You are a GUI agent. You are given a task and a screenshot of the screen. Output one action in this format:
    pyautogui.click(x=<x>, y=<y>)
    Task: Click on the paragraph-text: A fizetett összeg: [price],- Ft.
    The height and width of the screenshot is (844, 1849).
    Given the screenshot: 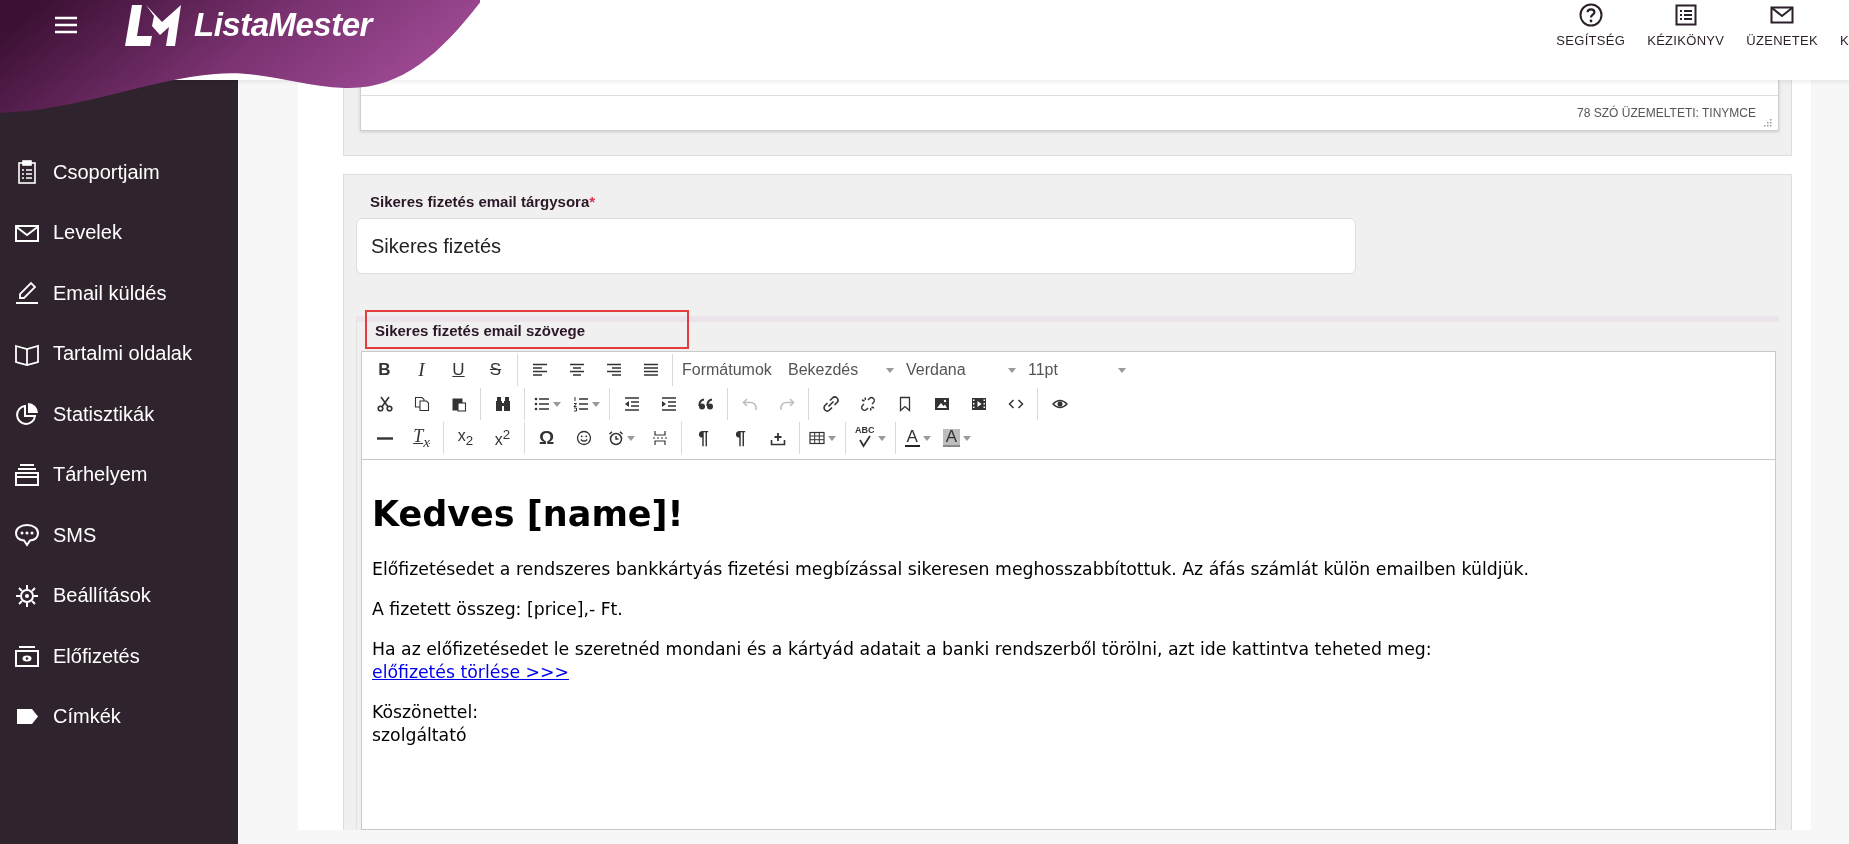 What is the action you would take?
    pyautogui.click(x=498, y=609)
    